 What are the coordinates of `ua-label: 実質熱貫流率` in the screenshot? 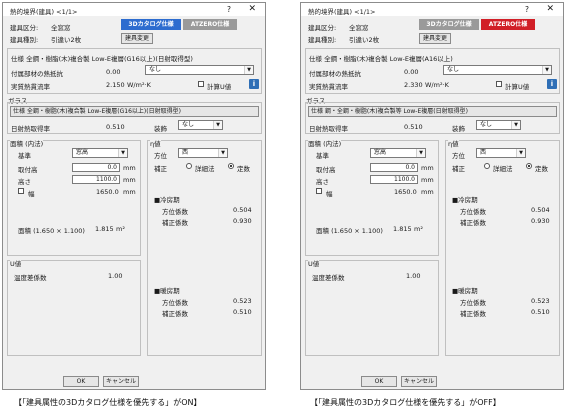 It's located at (30, 87).